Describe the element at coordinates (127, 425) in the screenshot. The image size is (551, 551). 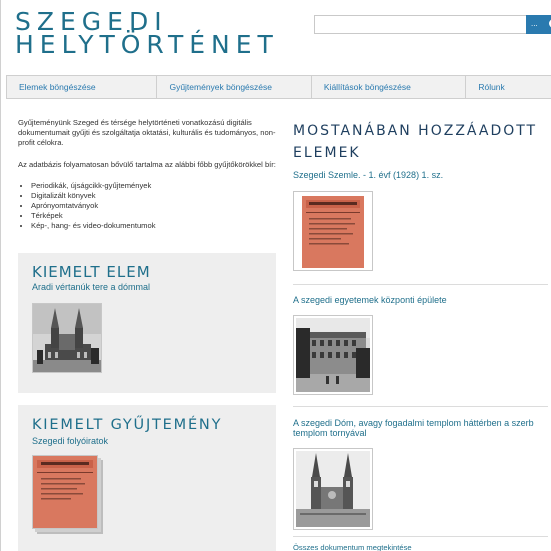
I see `featured-collection-heading: KIEMELT GYŰJTEMÉNY` at that location.